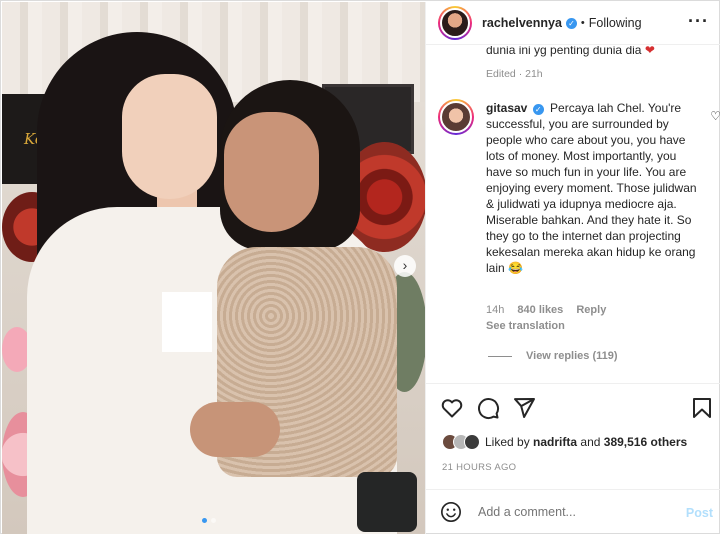 The width and height of the screenshot is (720, 534). What do you see at coordinates (525, 326) in the screenshot?
I see `see-translation-link: See translation` at bounding box center [525, 326].